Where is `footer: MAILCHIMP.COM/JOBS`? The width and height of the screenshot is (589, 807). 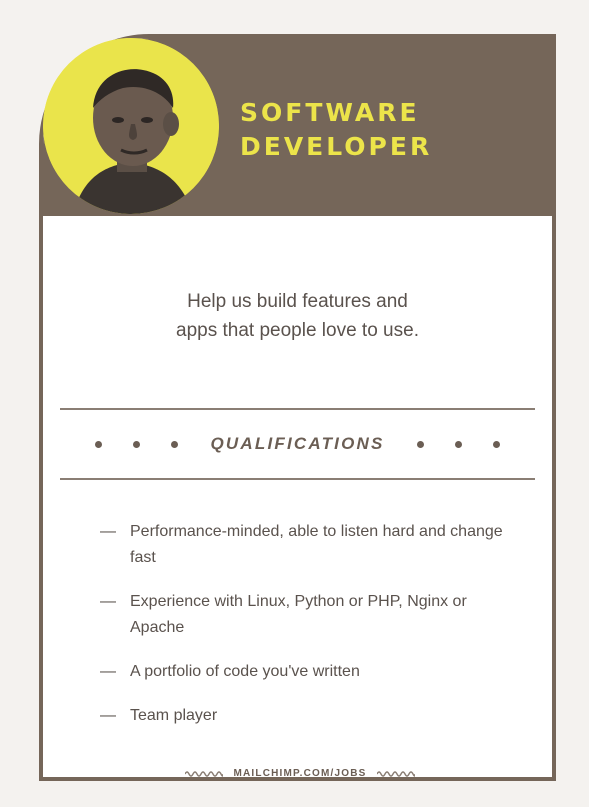 footer: MAILCHIMP.COM/JOBS is located at coordinates (300, 773).